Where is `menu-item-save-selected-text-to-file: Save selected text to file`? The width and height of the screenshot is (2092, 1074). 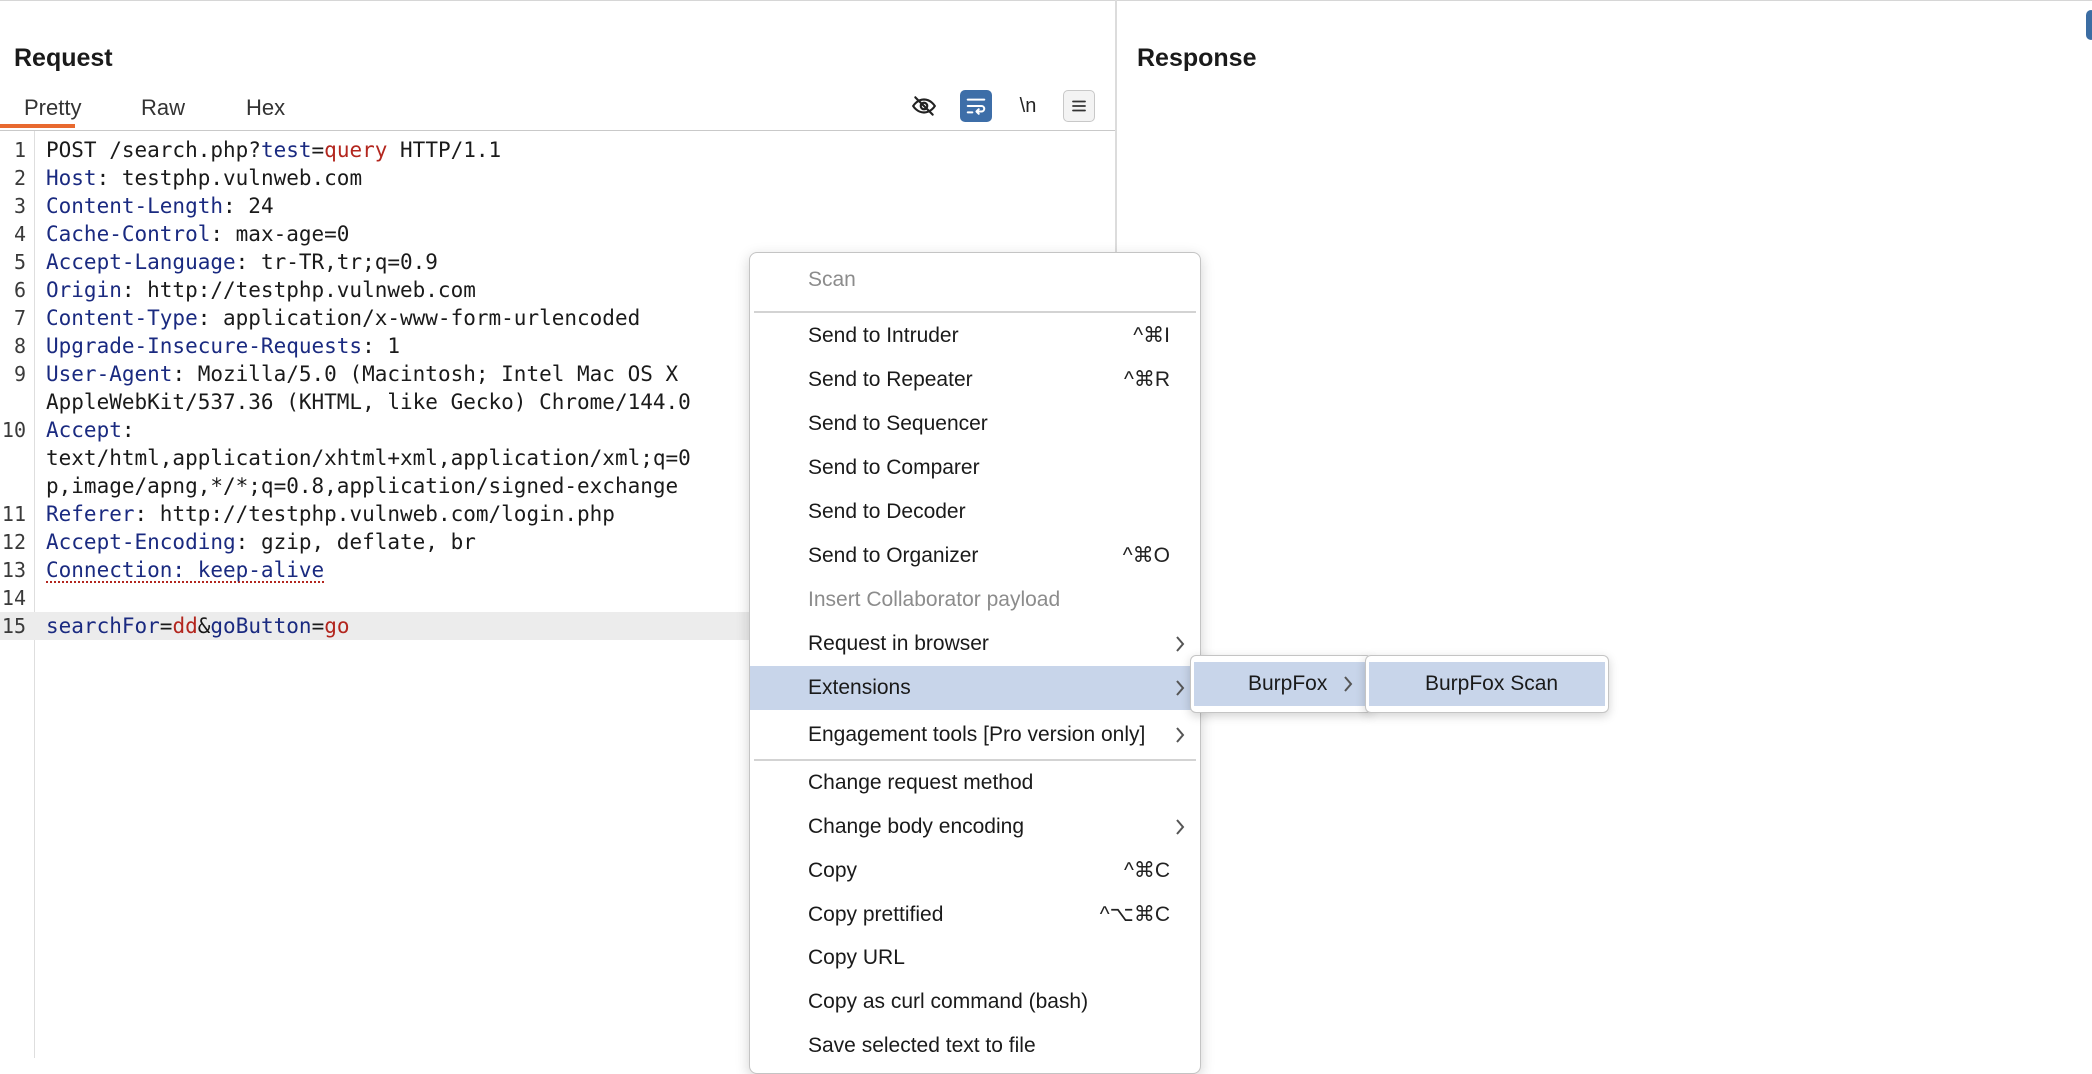 menu-item-save-selected-text-to-file: Save selected text to file is located at coordinates (975, 1046).